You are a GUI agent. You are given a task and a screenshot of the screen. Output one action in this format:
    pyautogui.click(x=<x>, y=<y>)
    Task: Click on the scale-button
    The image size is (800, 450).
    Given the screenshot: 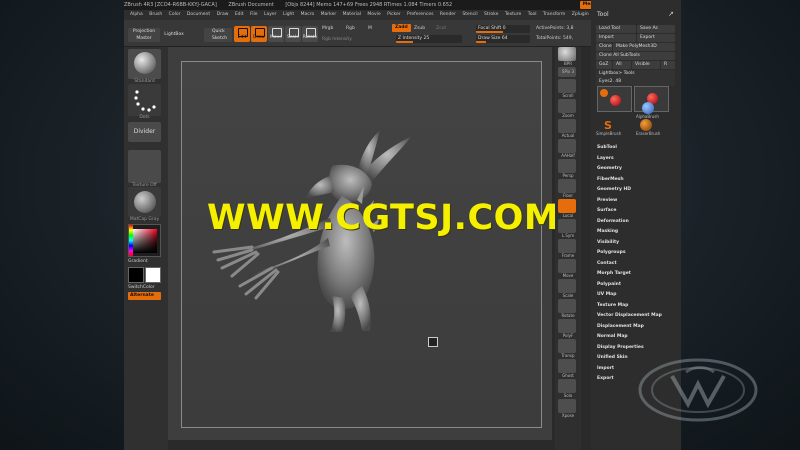 What is the action you would take?
    pyautogui.click(x=567, y=286)
    